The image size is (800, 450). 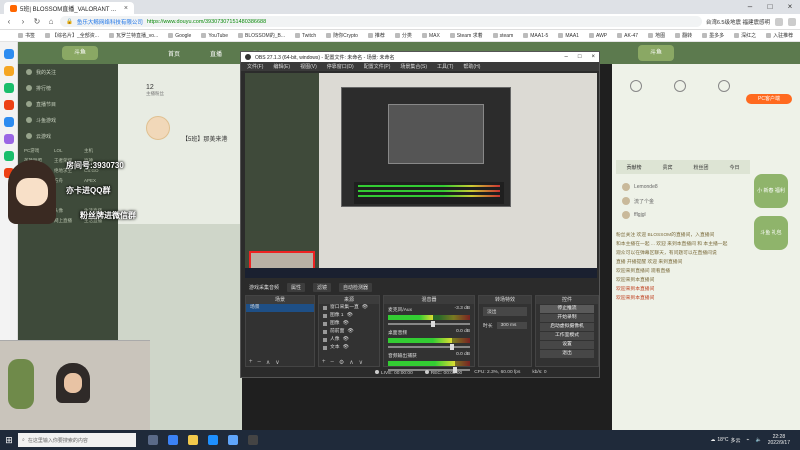 I want to click on side-badge: 小 新春 福利, so click(x=771, y=191).